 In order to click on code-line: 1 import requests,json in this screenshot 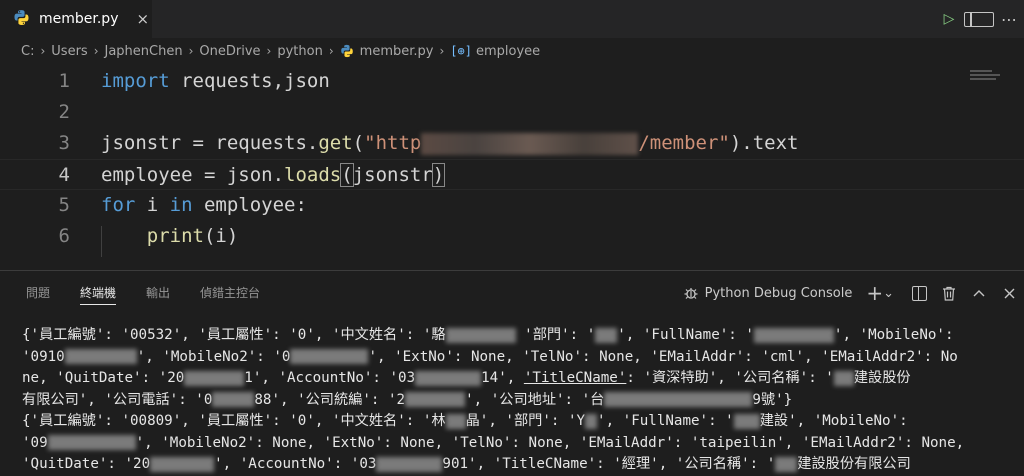, I will do `click(512, 81)`.